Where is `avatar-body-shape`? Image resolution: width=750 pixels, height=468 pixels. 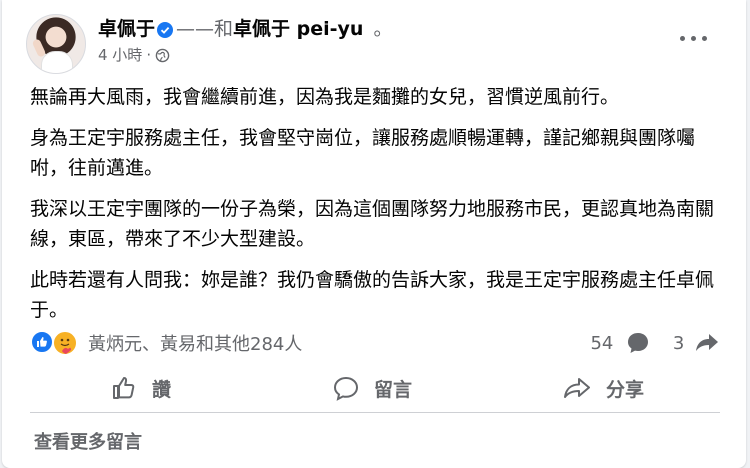 avatar-body-shape is located at coordinates (57, 62).